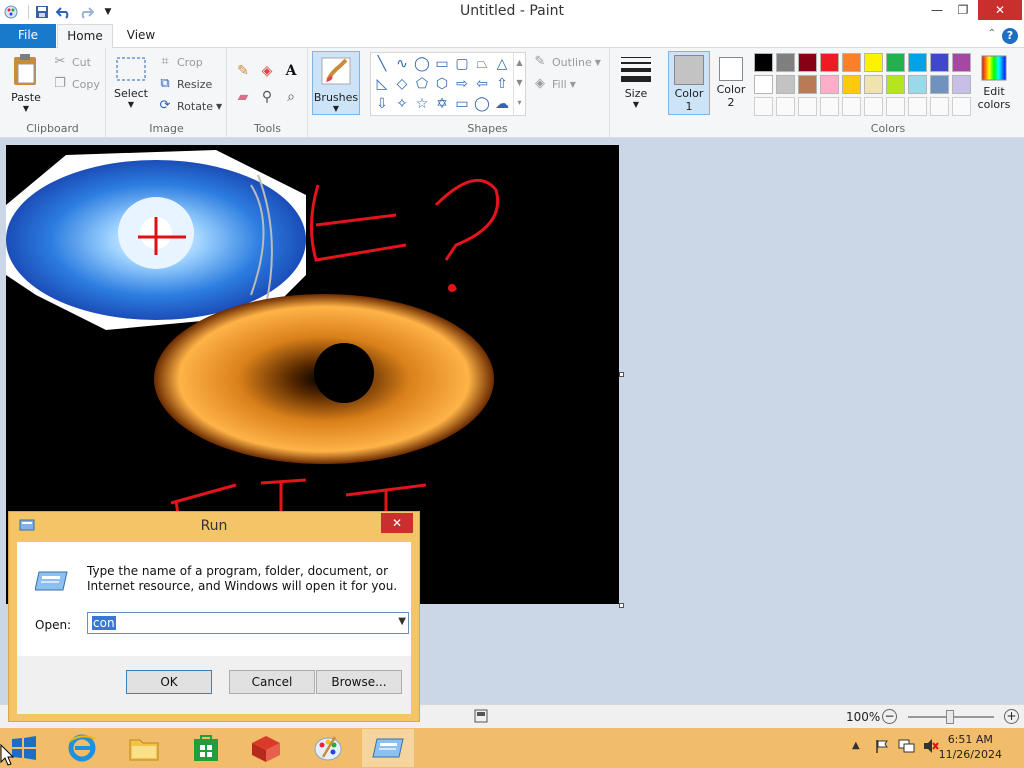 The width and height of the screenshot is (1024, 768). Describe the element at coordinates (1011, 716) in the screenshot. I see `zoom-in-button: +` at that location.